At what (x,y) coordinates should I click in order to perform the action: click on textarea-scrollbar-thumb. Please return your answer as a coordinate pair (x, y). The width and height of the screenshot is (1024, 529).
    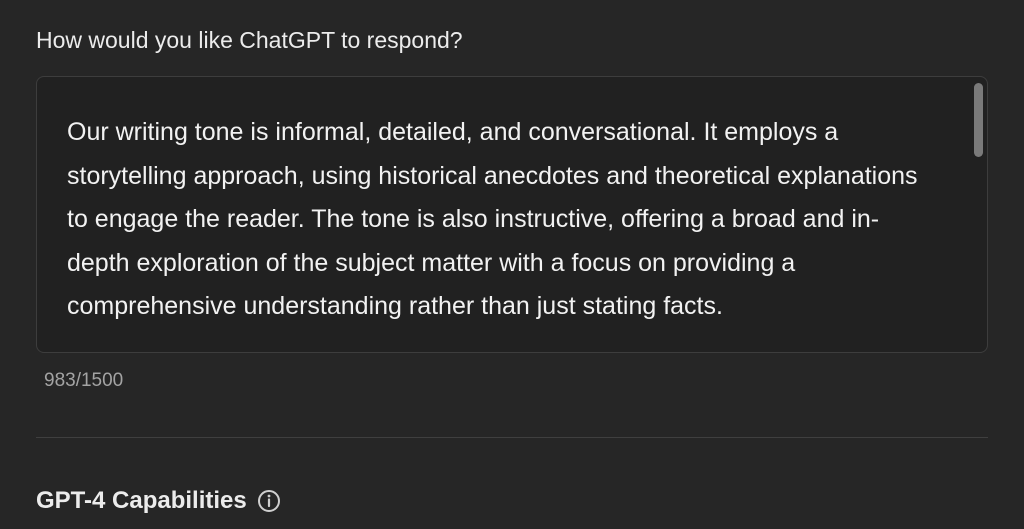
    Looking at the image, I should click on (978, 120).